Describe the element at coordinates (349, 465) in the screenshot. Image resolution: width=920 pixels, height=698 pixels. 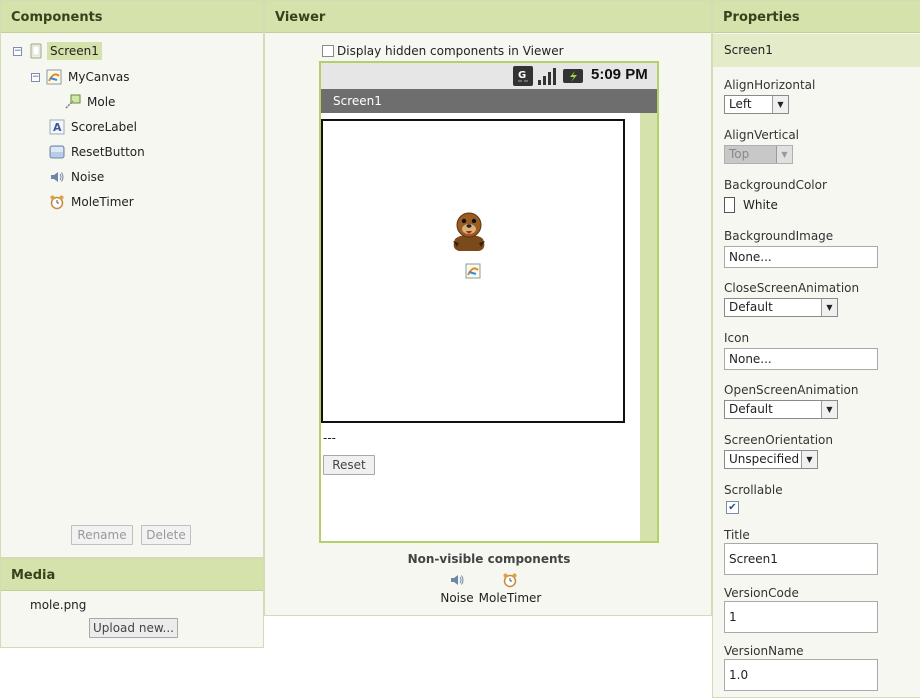
I see `reset-button: Reset` at that location.